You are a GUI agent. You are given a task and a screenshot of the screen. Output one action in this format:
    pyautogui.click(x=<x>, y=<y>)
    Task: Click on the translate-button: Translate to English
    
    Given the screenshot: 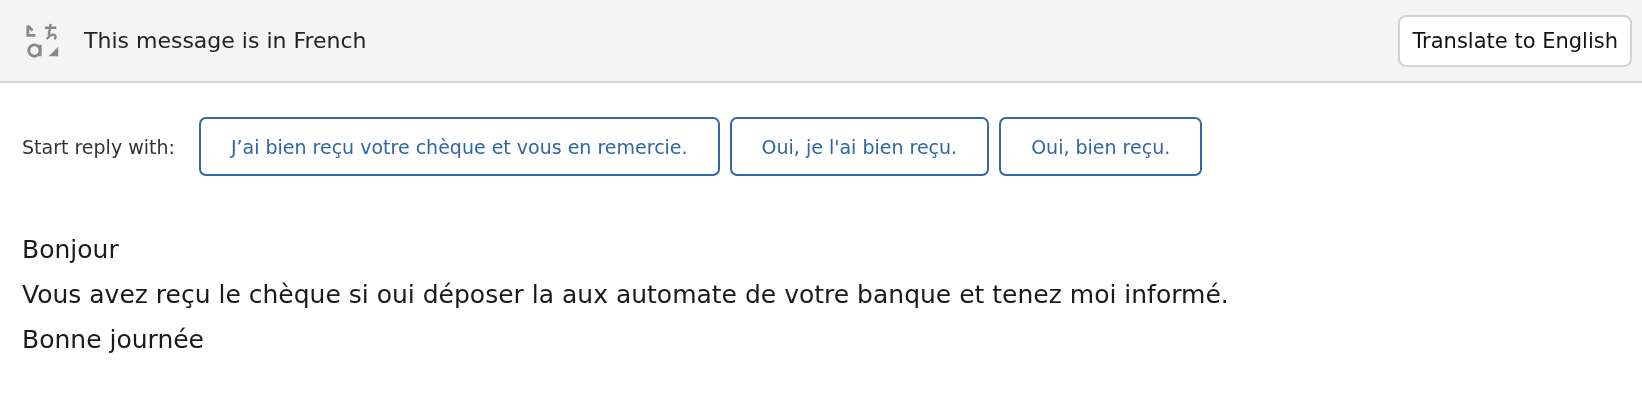 What is the action you would take?
    pyautogui.click(x=1515, y=40)
    